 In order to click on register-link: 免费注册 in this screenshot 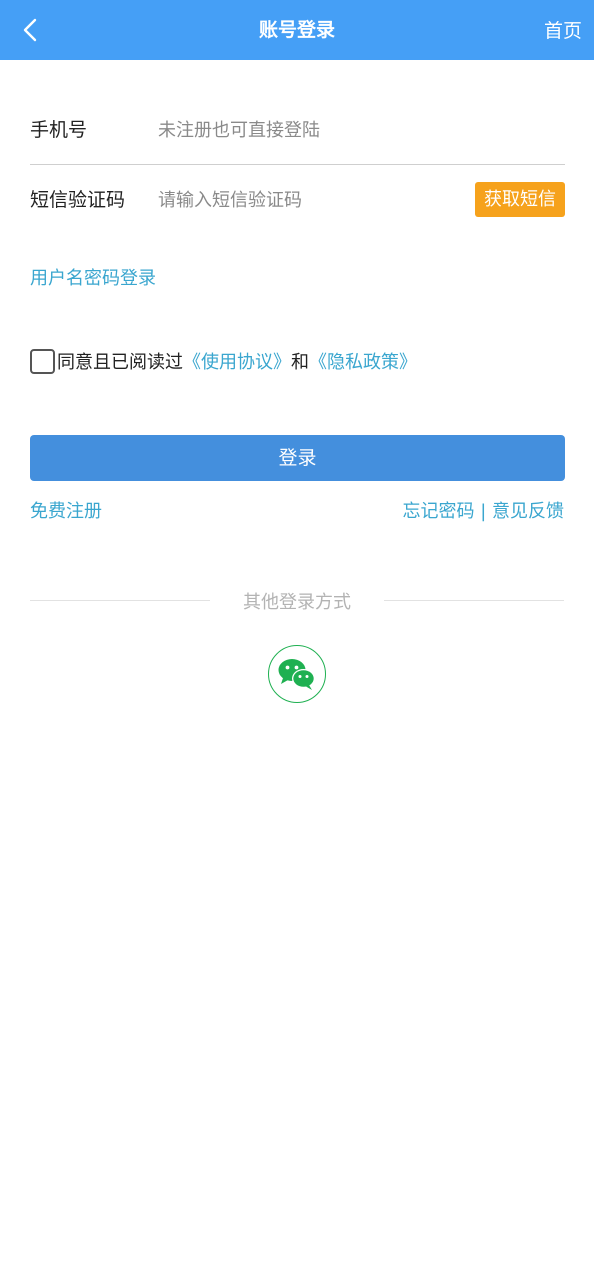, I will do `click(66, 510)`.